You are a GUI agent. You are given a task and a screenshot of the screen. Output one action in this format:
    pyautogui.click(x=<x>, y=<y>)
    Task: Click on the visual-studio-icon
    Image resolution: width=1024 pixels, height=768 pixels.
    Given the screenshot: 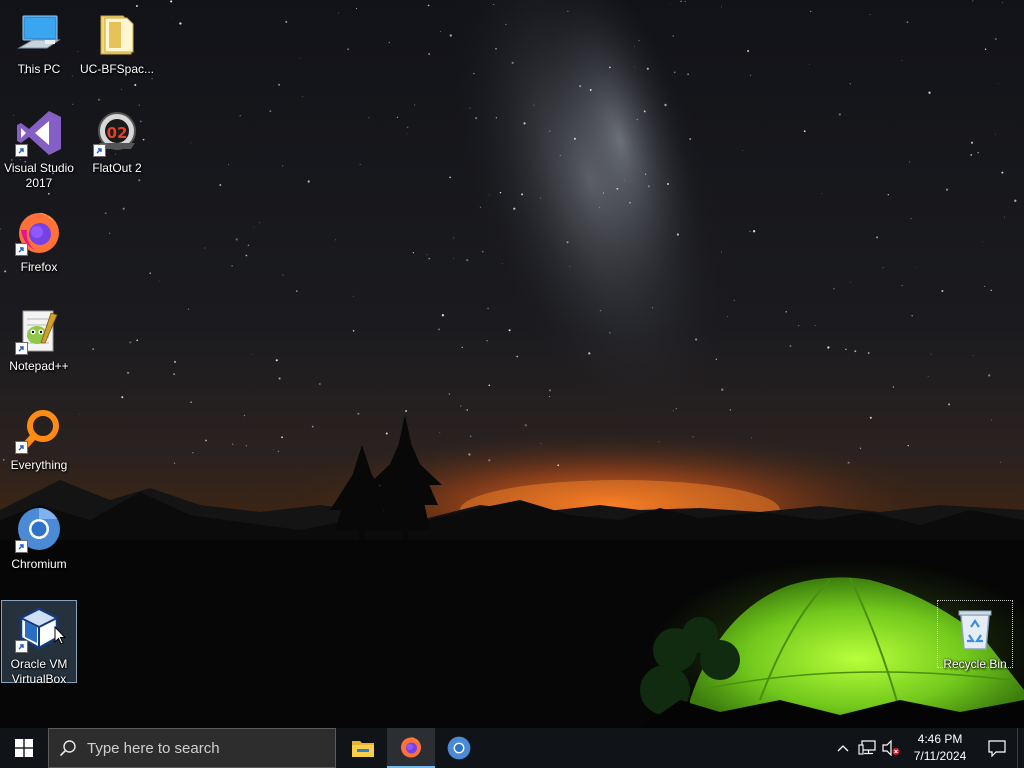 What is the action you would take?
    pyautogui.click(x=39, y=133)
    